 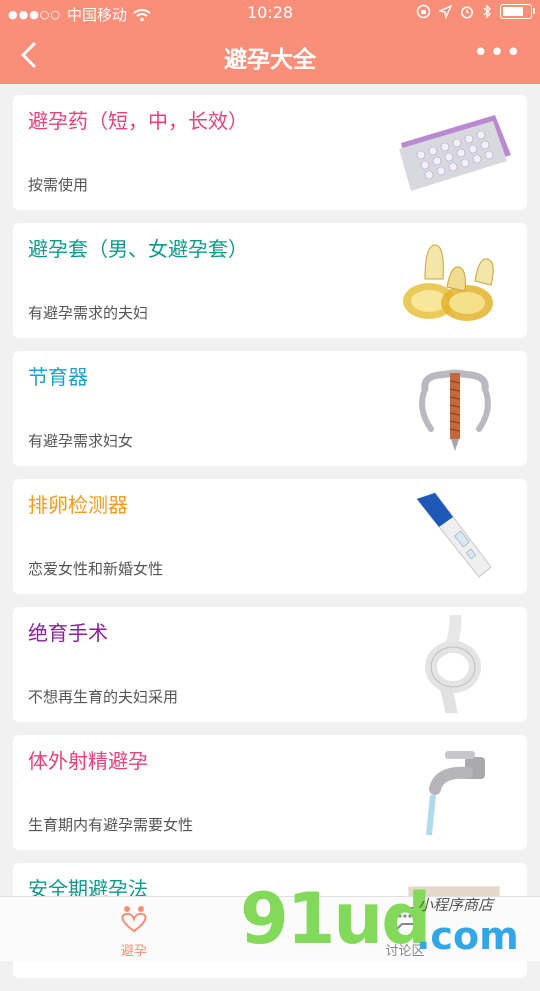 What do you see at coordinates (134, 919) in the screenshot?
I see `heart-people-icon` at bounding box center [134, 919].